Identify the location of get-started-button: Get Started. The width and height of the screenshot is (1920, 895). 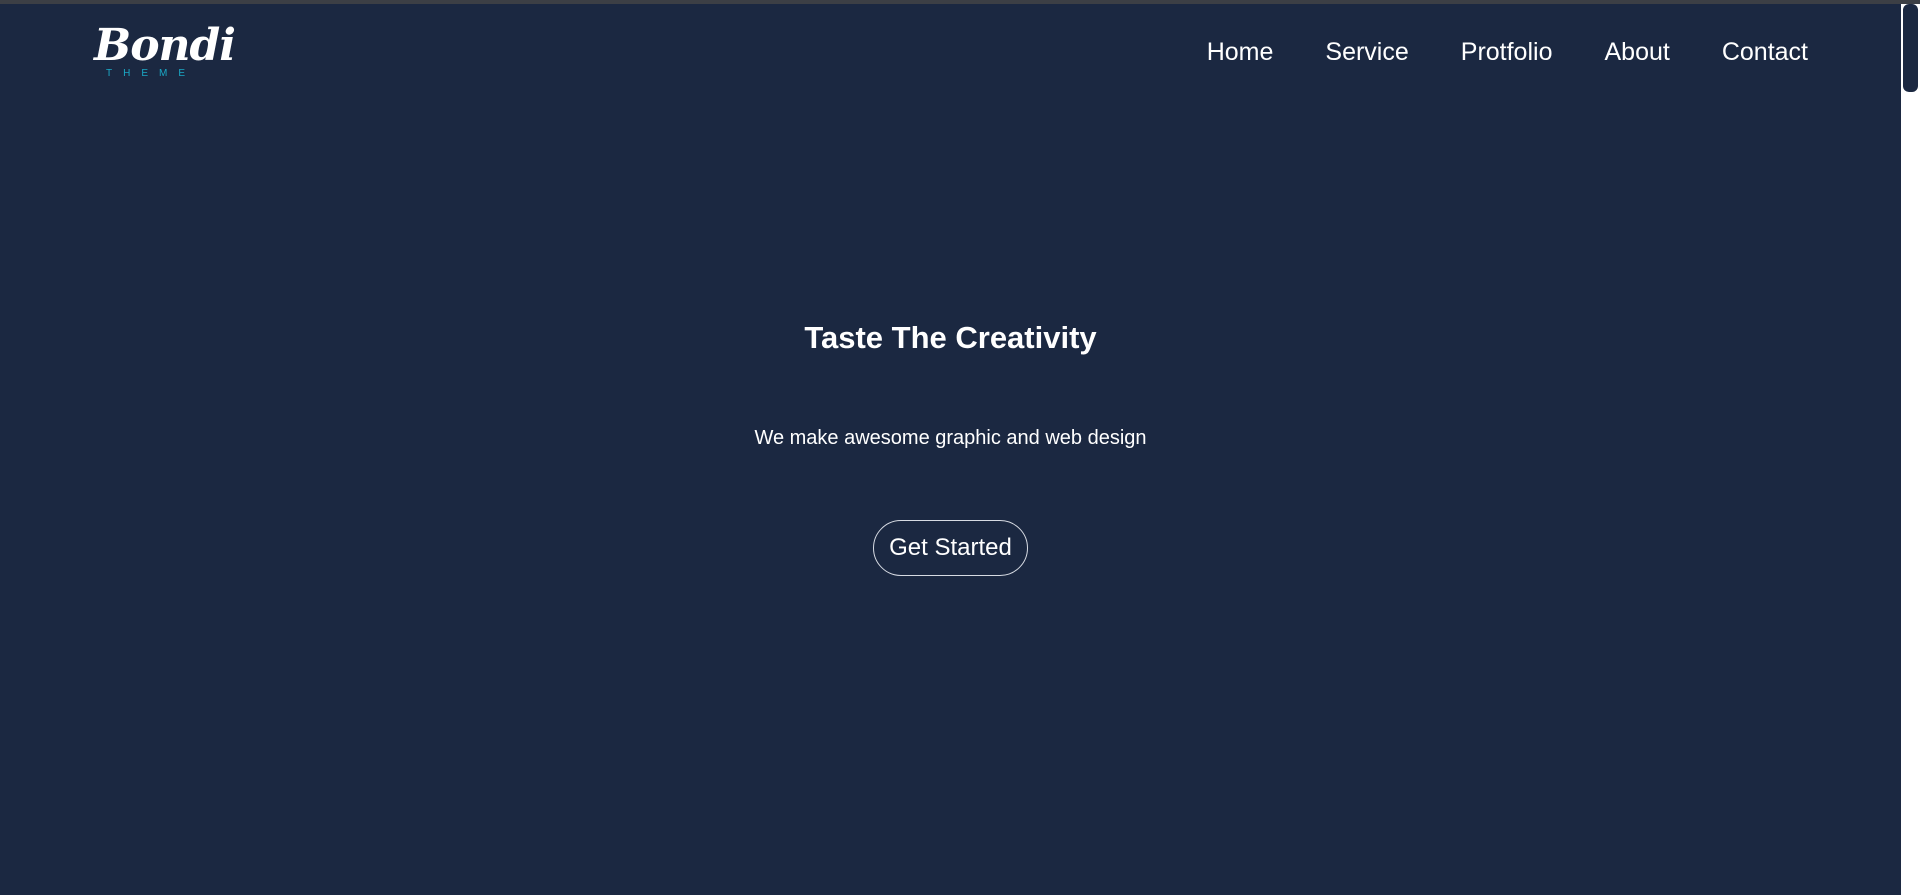
(950, 548).